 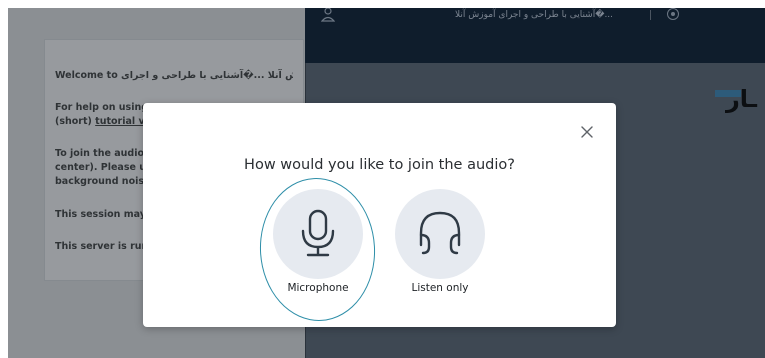 What do you see at coordinates (328, 16) in the screenshot?
I see `user-icon` at bounding box center [328, 16].